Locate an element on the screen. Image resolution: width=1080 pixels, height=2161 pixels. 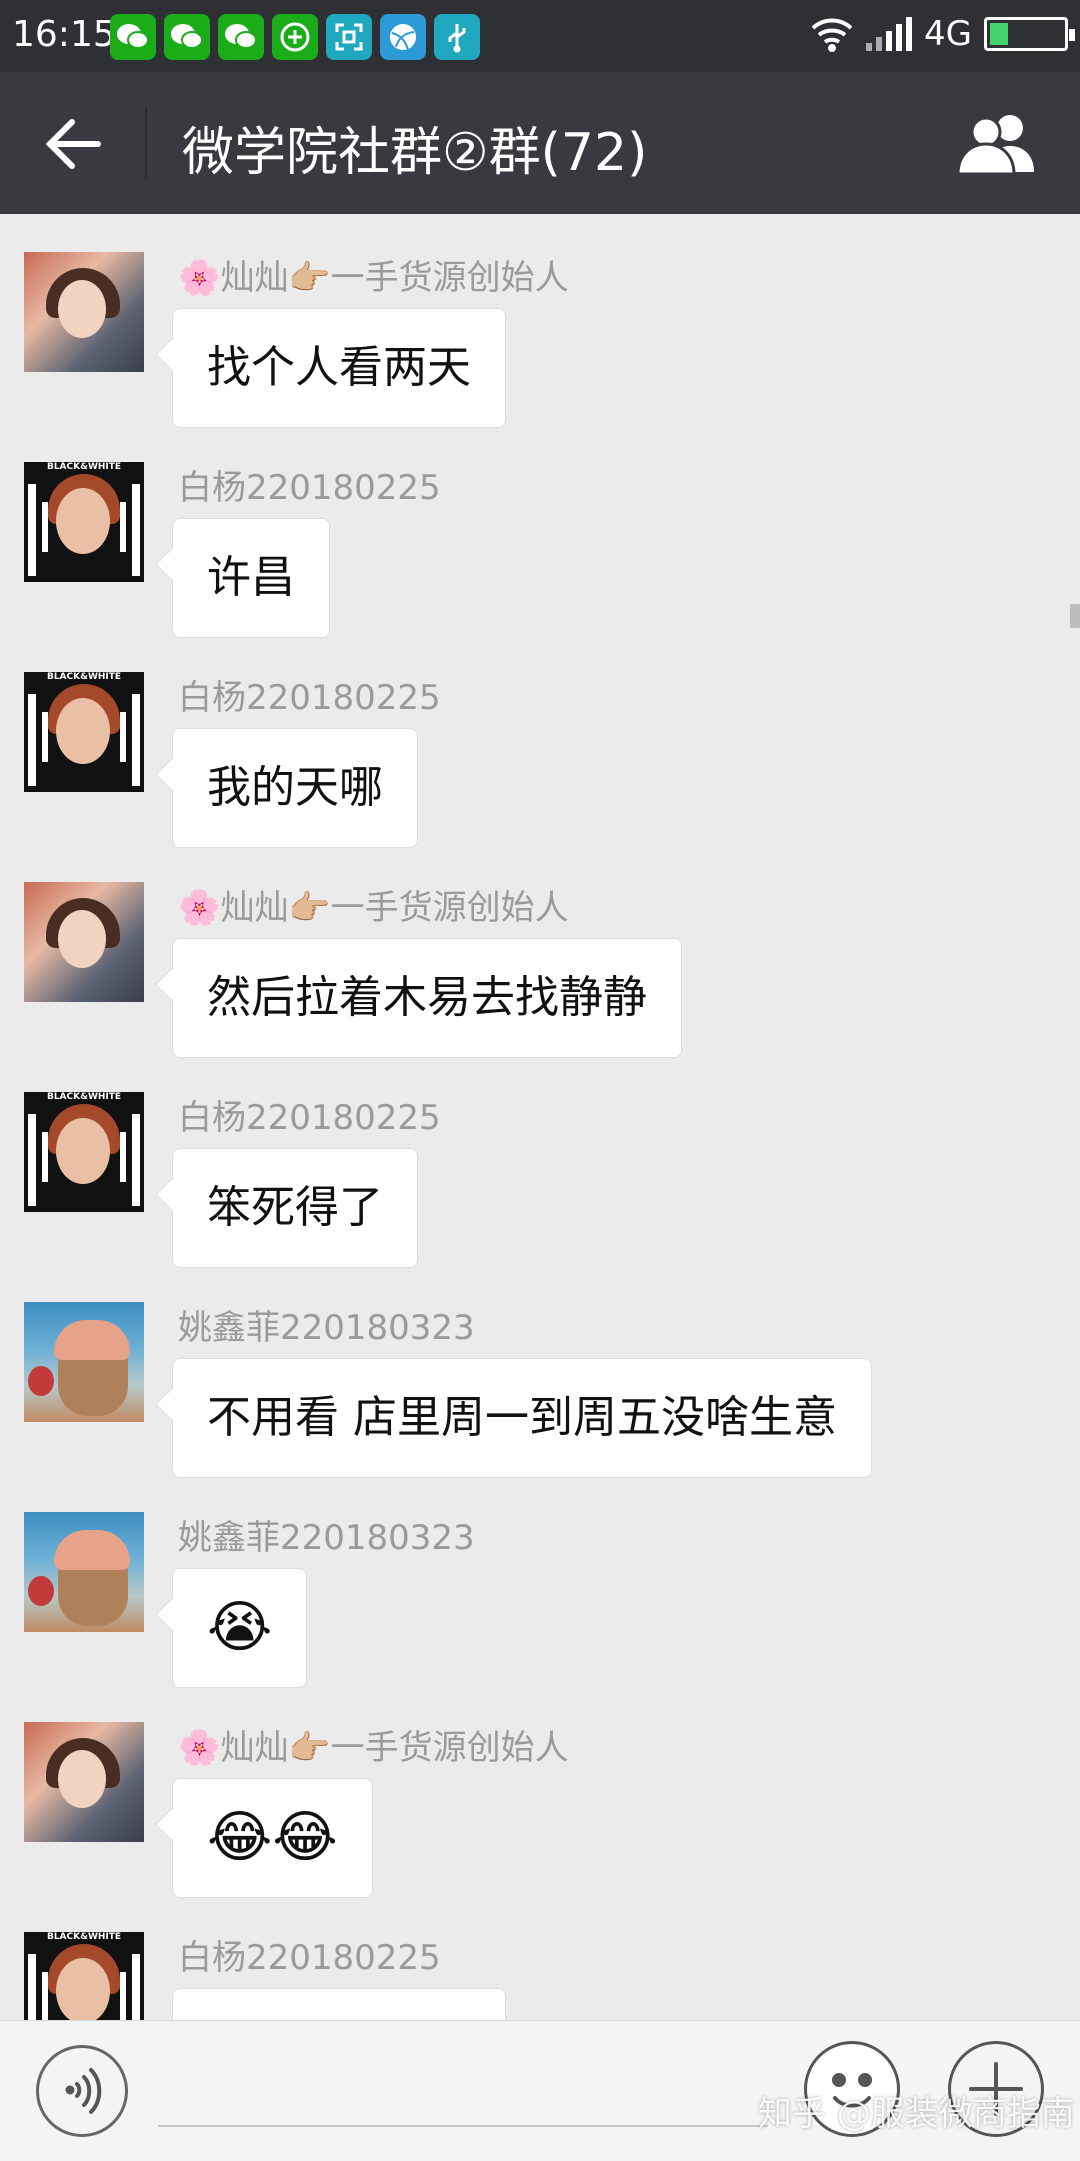
group-members-icon is located at coordinates (995, 145).